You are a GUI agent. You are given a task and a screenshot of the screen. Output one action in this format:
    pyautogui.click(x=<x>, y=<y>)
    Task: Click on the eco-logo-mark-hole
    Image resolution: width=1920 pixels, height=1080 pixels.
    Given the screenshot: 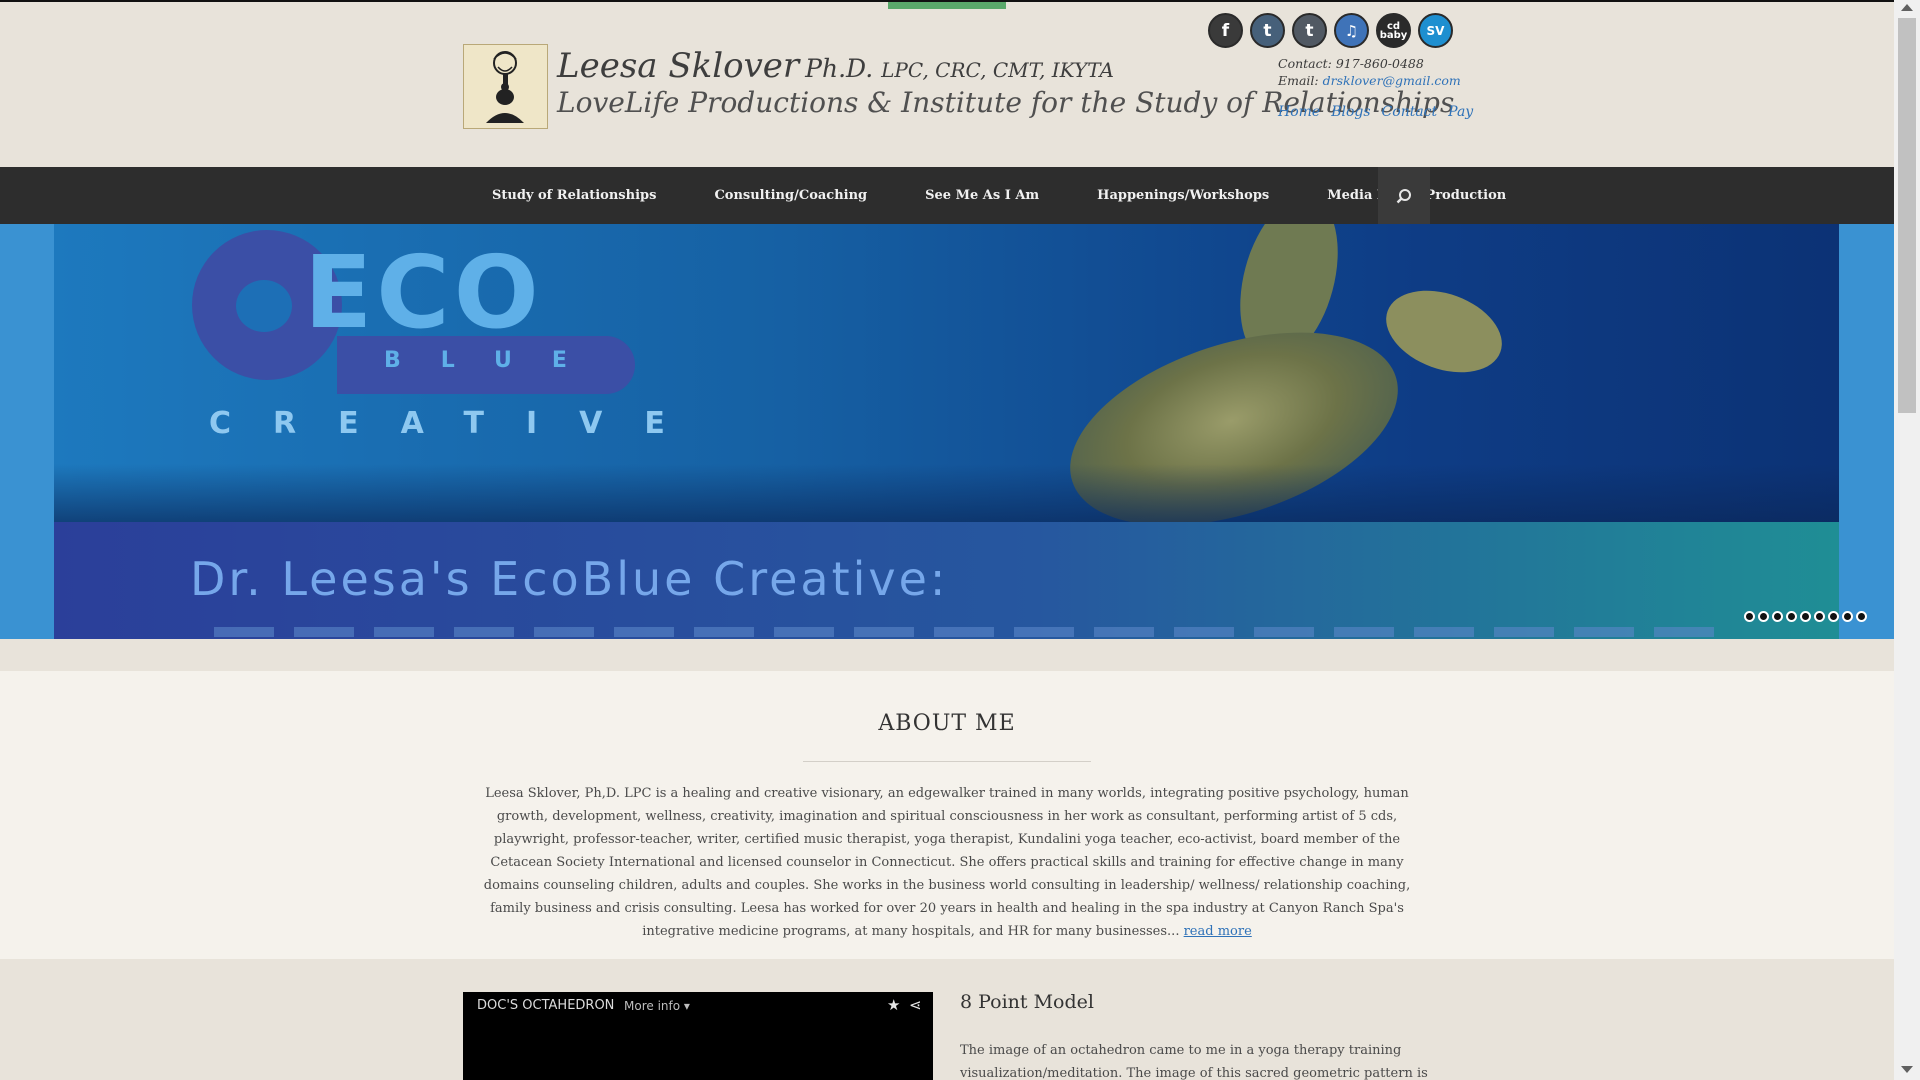 What is the action you would take?
    pyautogui.click(x=264, y=306)
    